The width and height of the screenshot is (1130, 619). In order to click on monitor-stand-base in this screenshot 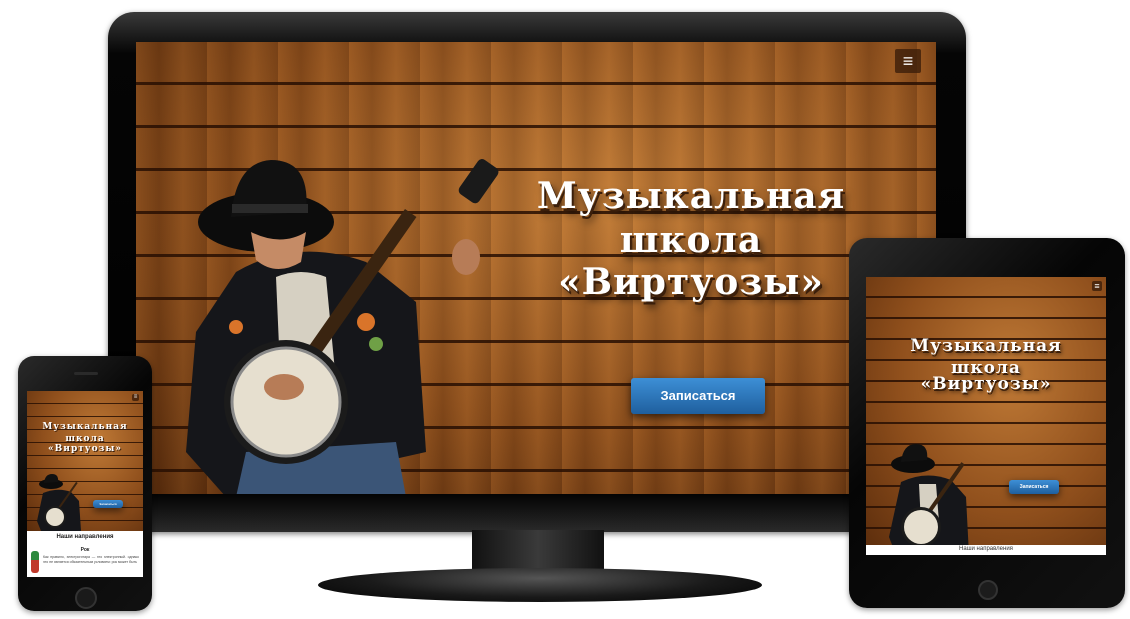, I will do `click(540, 585)`.